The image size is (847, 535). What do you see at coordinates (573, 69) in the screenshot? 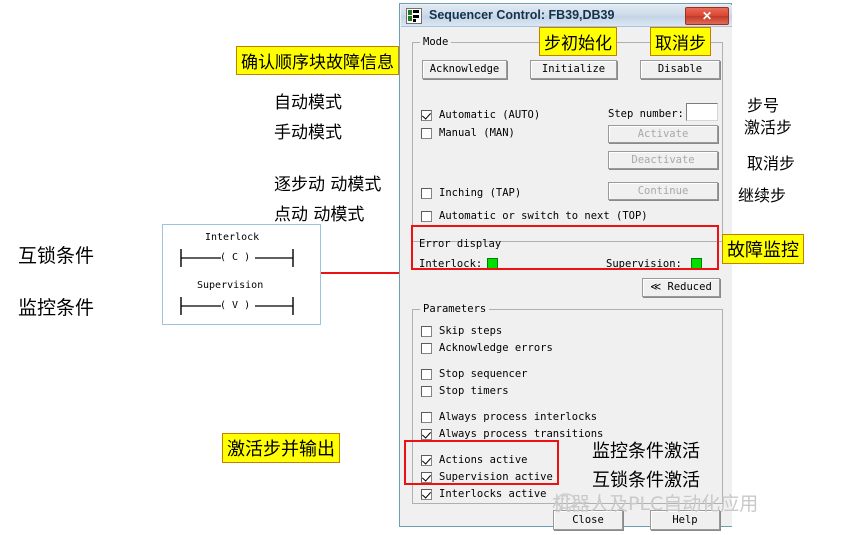
I see `initialize-button: Initialize` at bounding box center [573, 69].